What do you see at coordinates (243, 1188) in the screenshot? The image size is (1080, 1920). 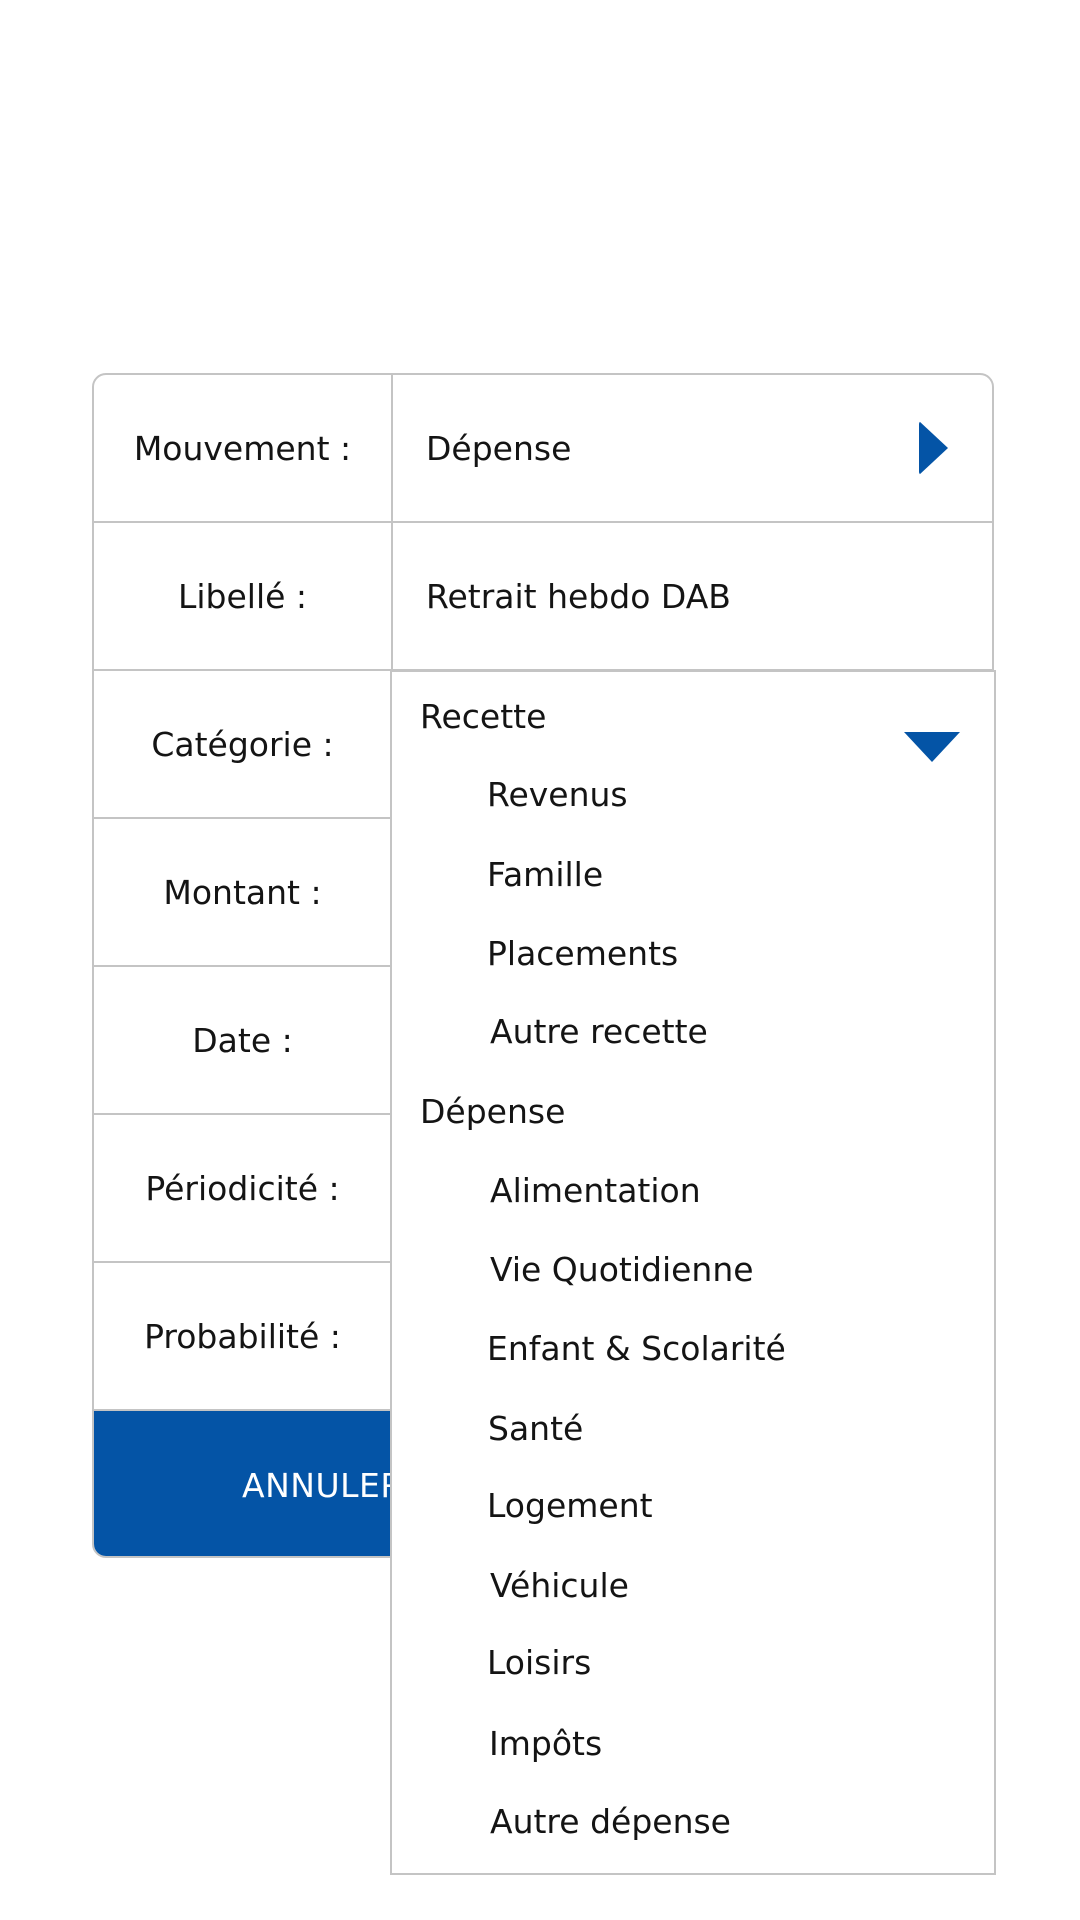 I see `periodicite-label: Périodicité :` at bounding box center [243, 1188].